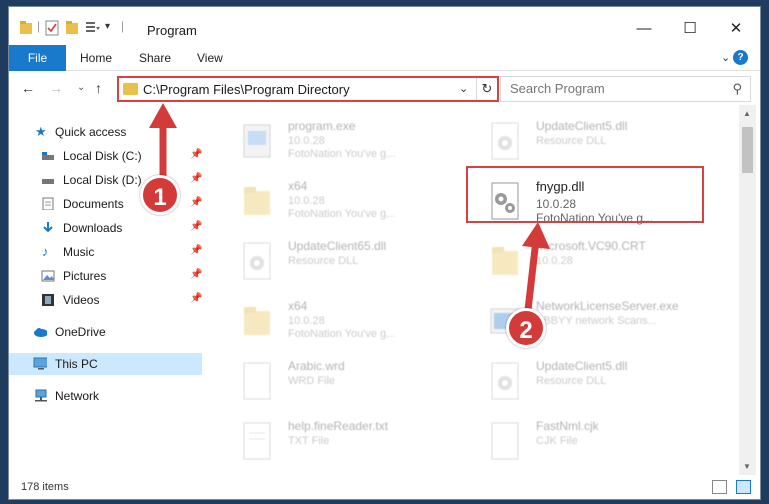 The height and width of the screenshot is (504, 769). I want to click on callout-badge-1: 1, so click(160, 195).